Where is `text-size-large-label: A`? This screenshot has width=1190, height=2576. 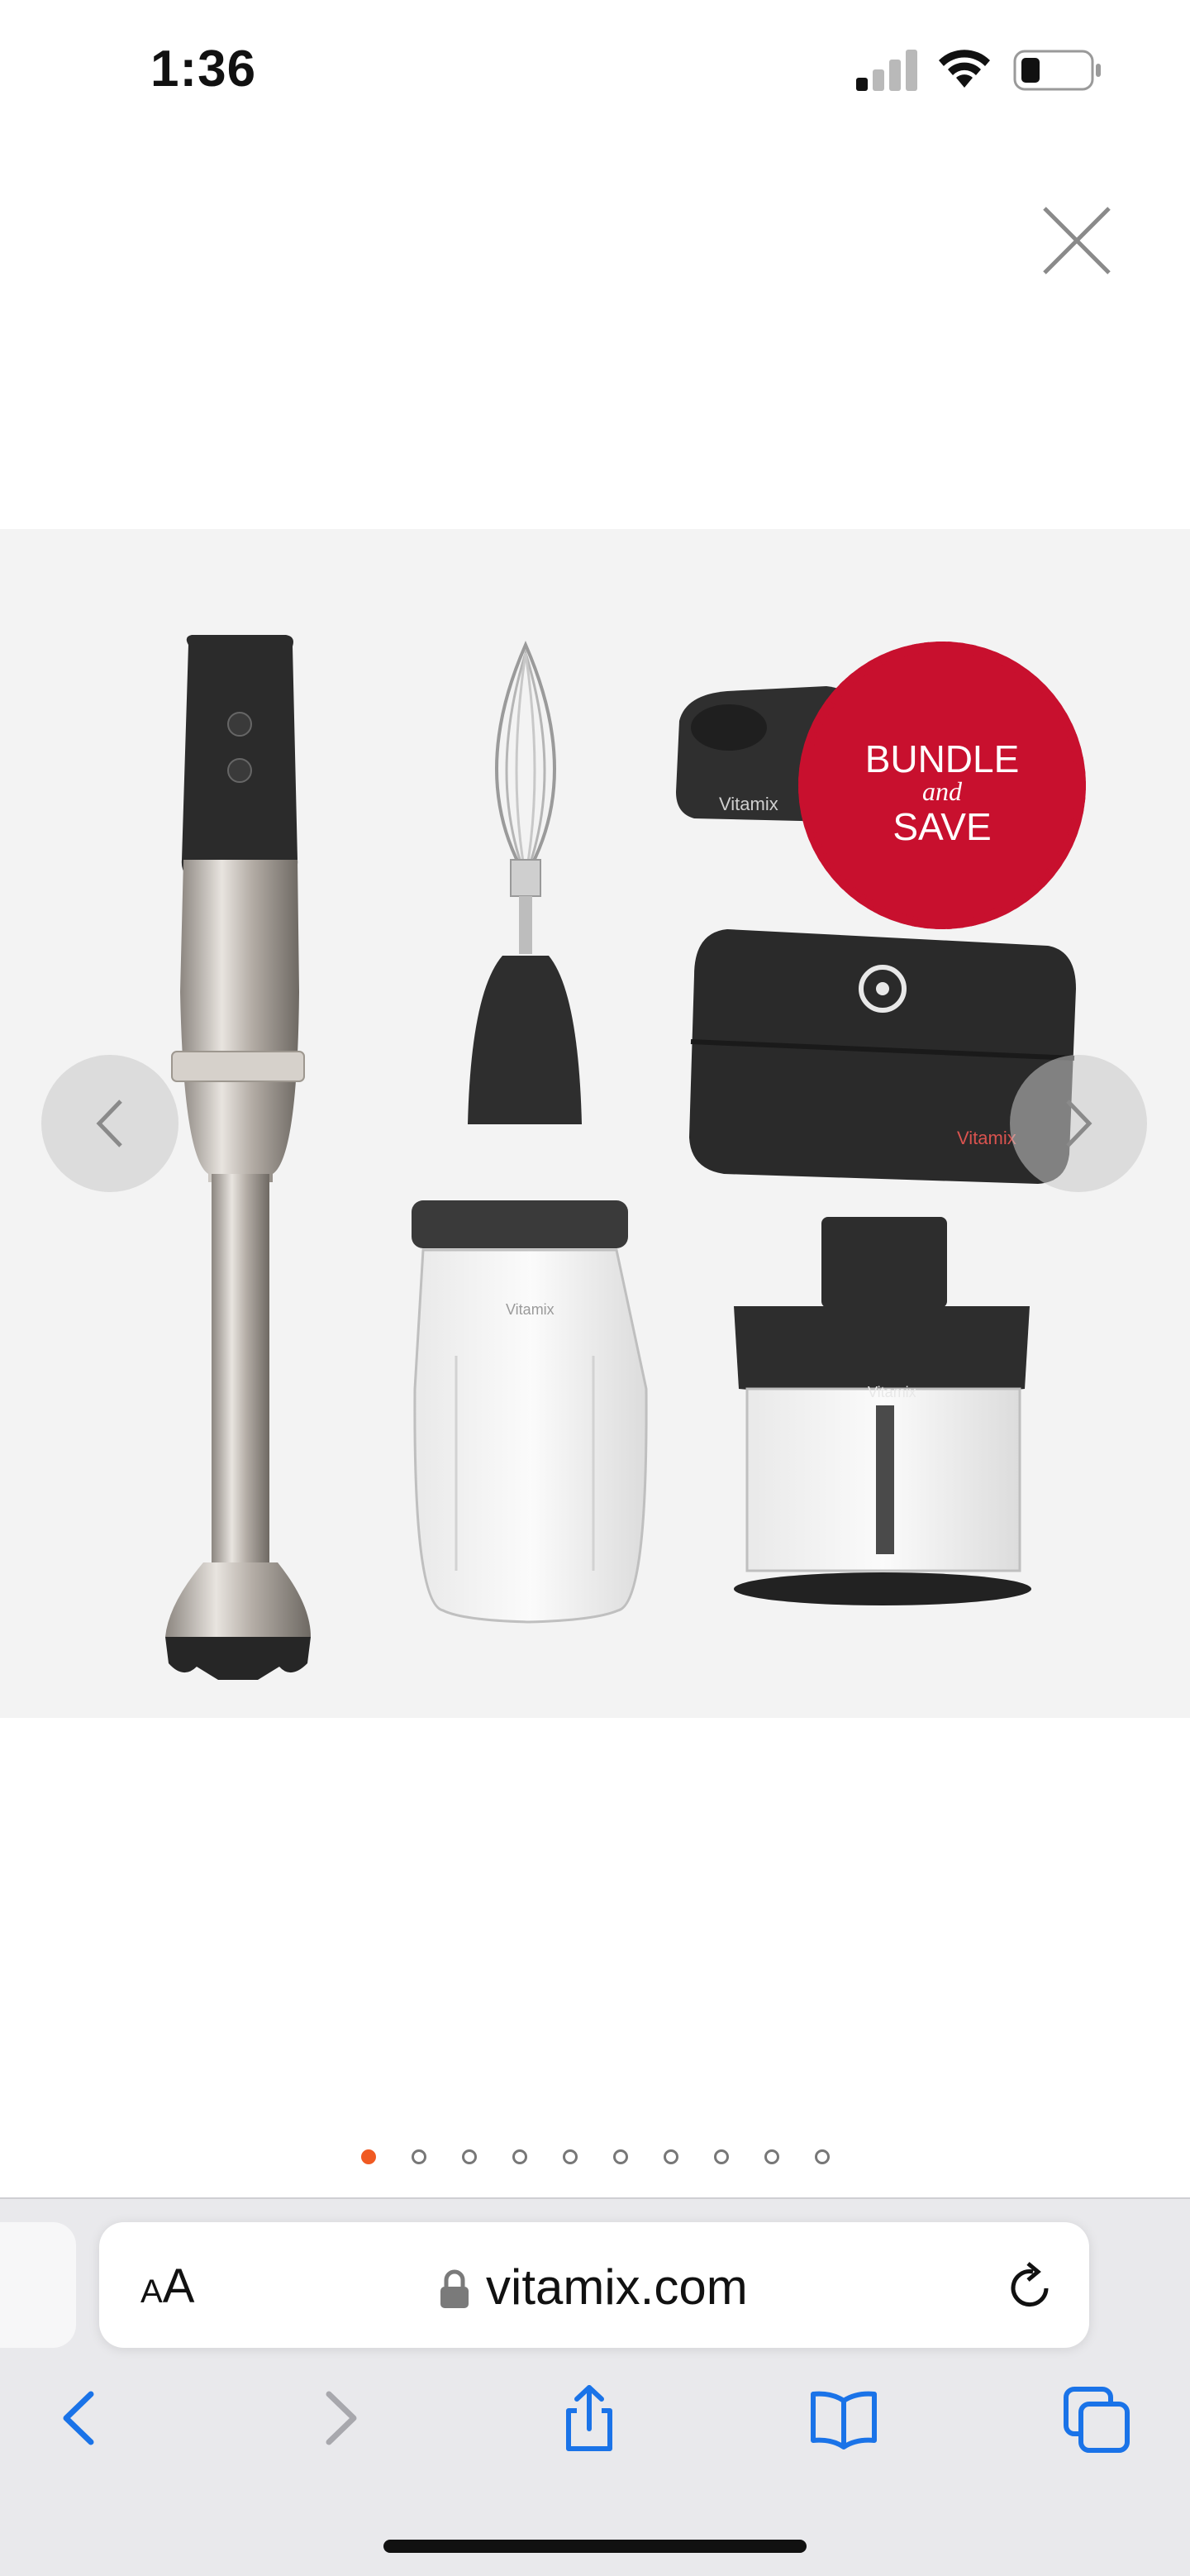 text-size-large-label: A is located at coordinates (178, 2286).